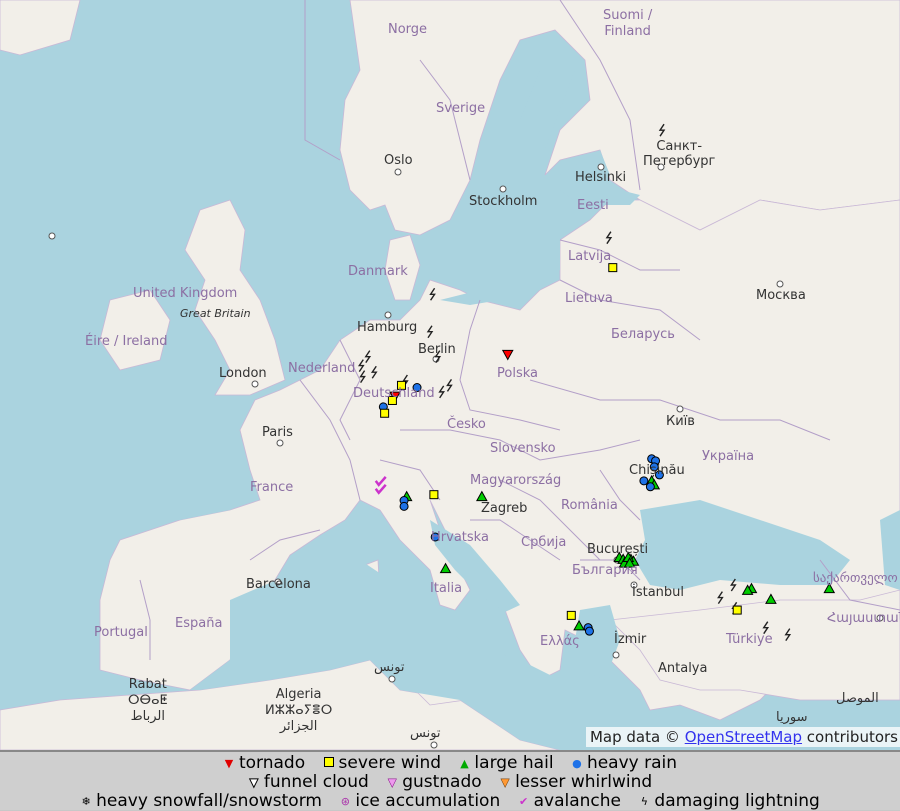 The width and height of the screenshot is (900, 811). Describe the element at coordinates (618, 549) in the screenshot. I see `label-bucuresti: București` at that location.